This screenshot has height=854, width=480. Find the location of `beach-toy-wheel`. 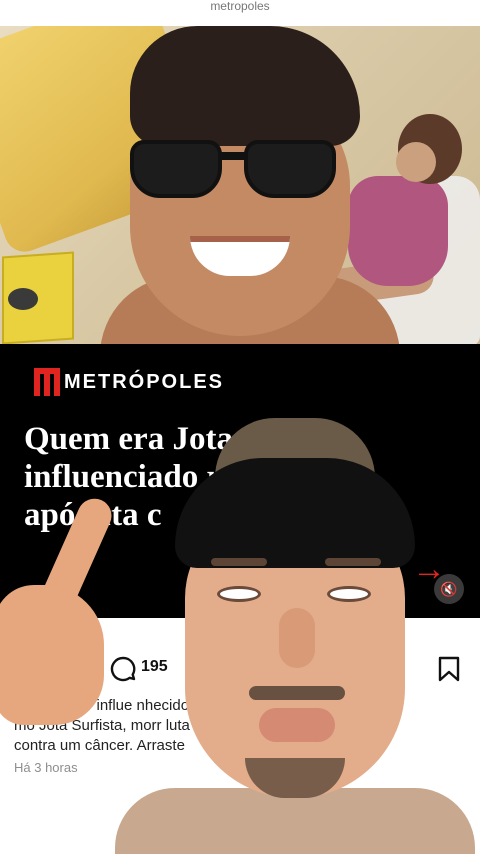

beach-toy-wheel is located at coordinates (23, 299).